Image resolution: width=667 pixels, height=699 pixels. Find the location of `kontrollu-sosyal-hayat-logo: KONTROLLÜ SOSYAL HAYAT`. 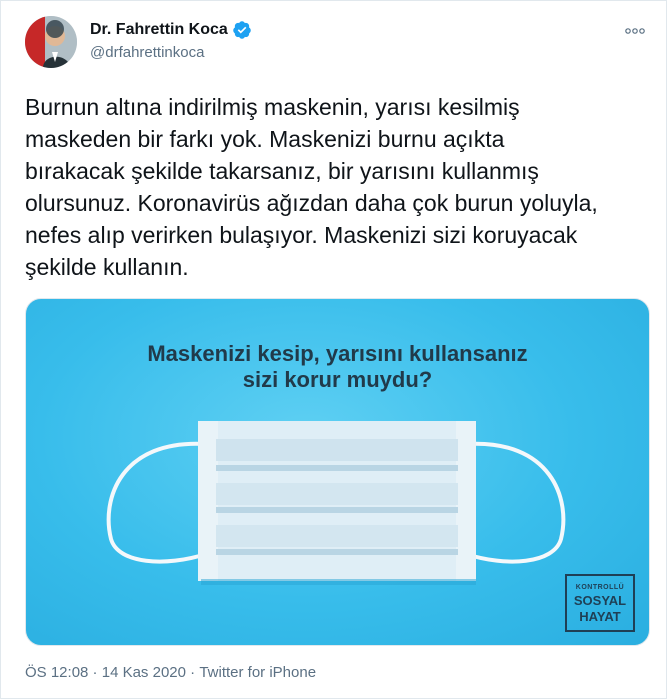

kontrollu-sosyal-hayat-logo: KONTROLLÜ SOSYAL HAYAT is located at coordinates (600, 603).